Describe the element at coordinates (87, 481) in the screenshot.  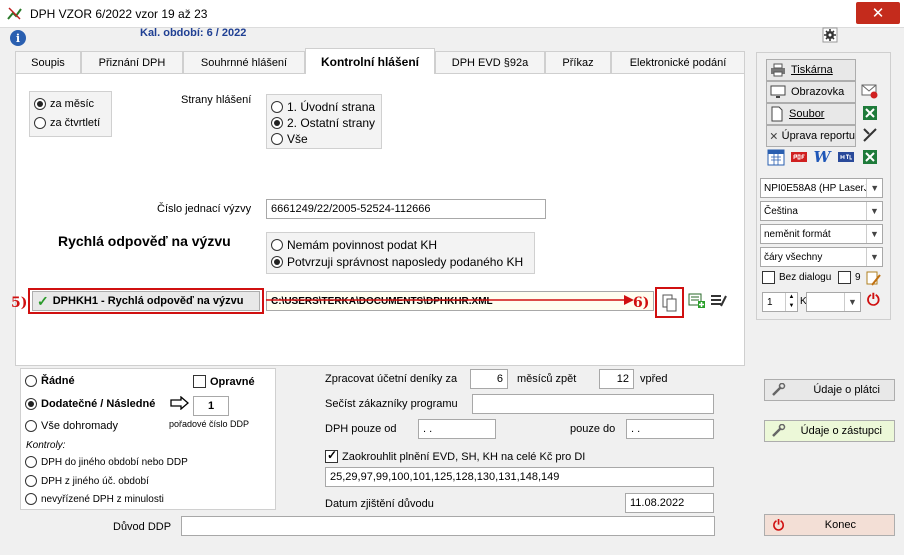
I see `radio-control-2: DPH z jiného úč. období` at that location.